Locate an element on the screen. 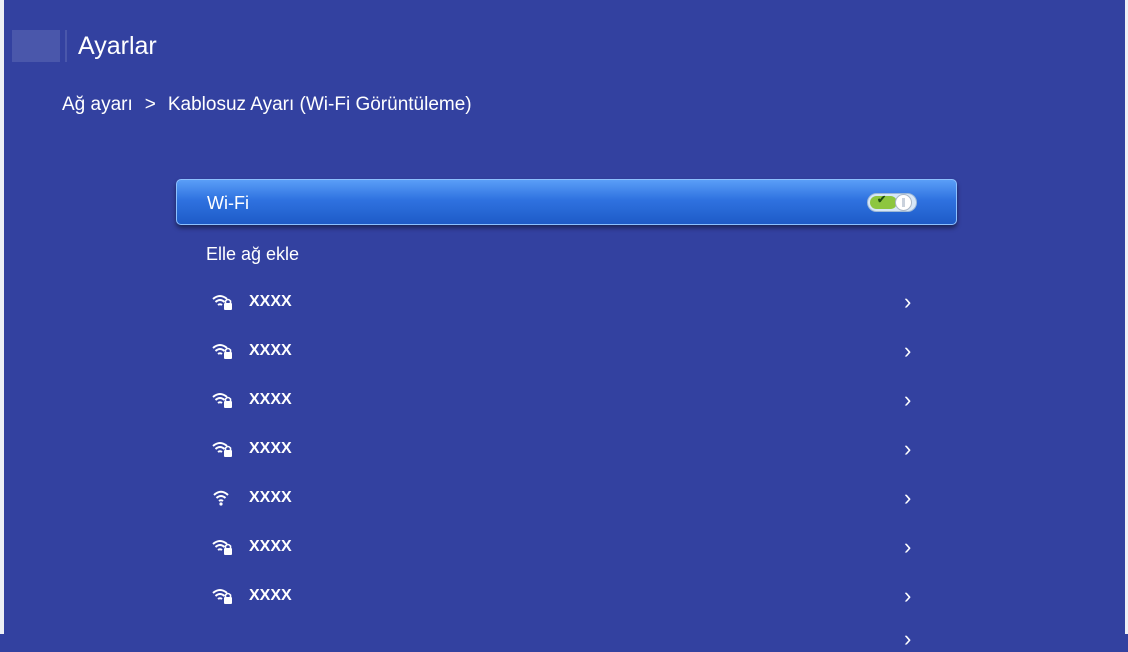 The height and width of the screenshot is (652, 1128). breadcrumb-current: Kablosuz Ayarı (Wi-Fi Görüntüleme) is located at coordinates (319, 104).